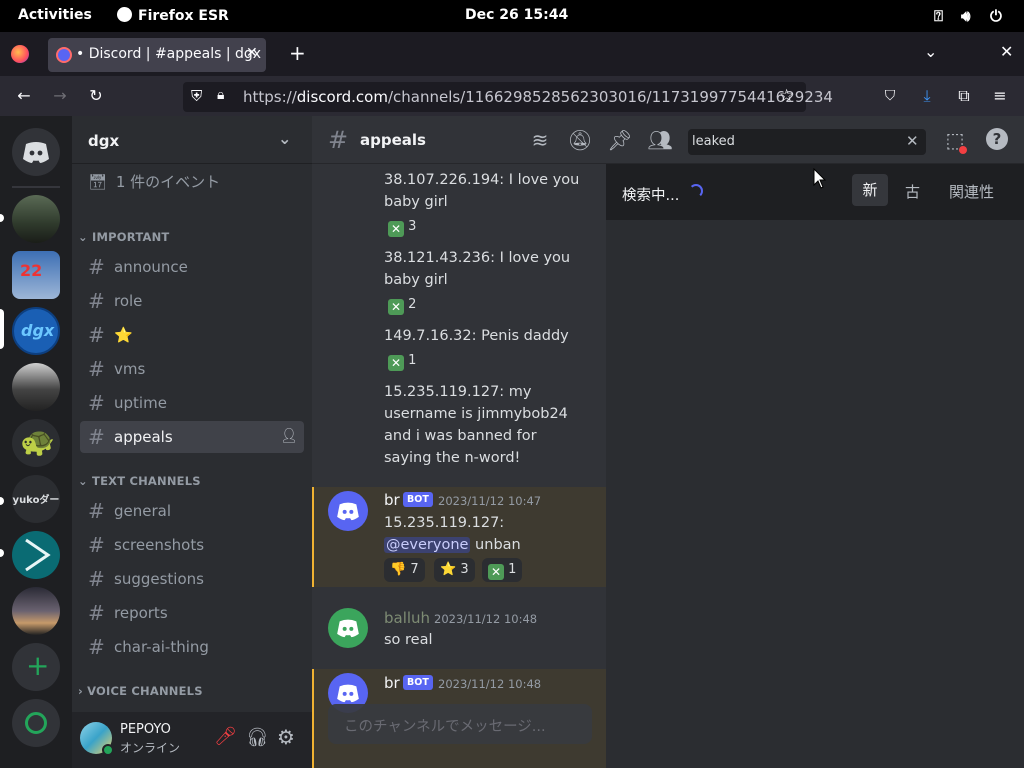  What do you see at coordinates (460, 436) in the screenshot?
I see `message-line: and i was banned for` at bounding box center [460, 436].